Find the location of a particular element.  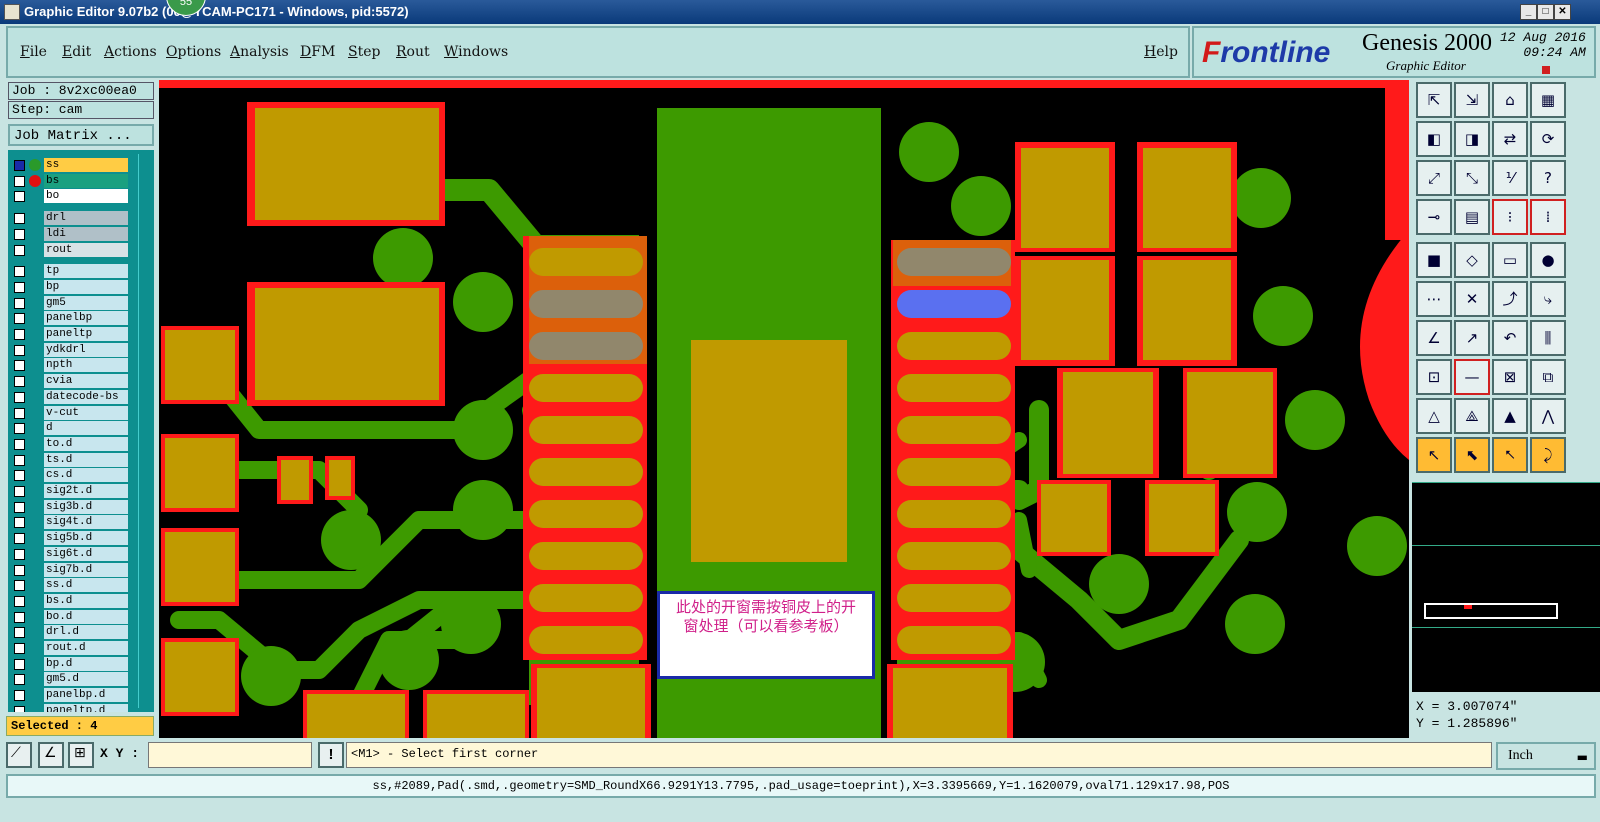

ruler-tool-button: ▭ is located at coordinates (1510, 260).